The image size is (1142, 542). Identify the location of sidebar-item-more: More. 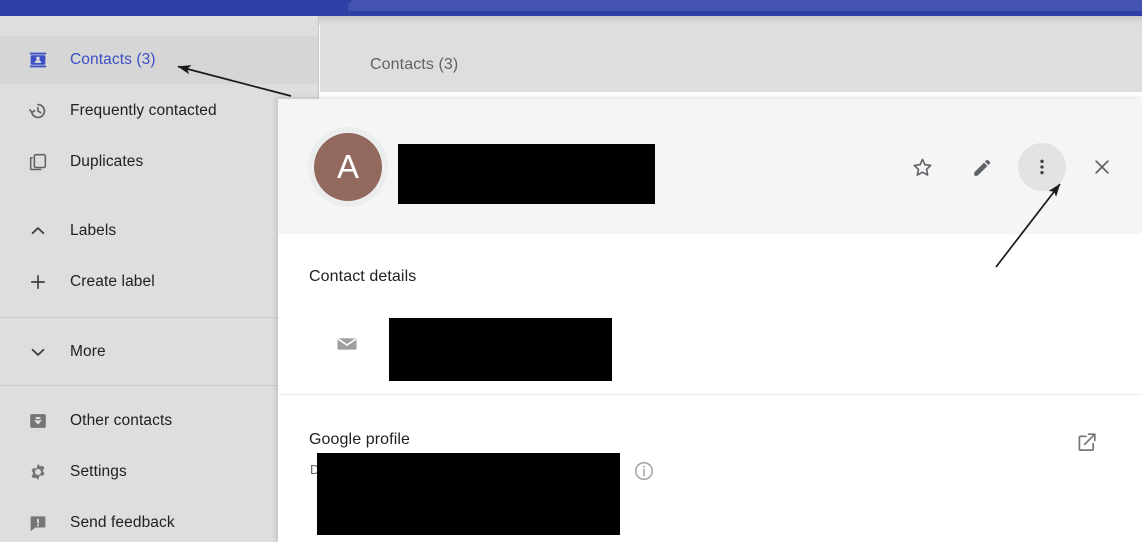
(159, 352).